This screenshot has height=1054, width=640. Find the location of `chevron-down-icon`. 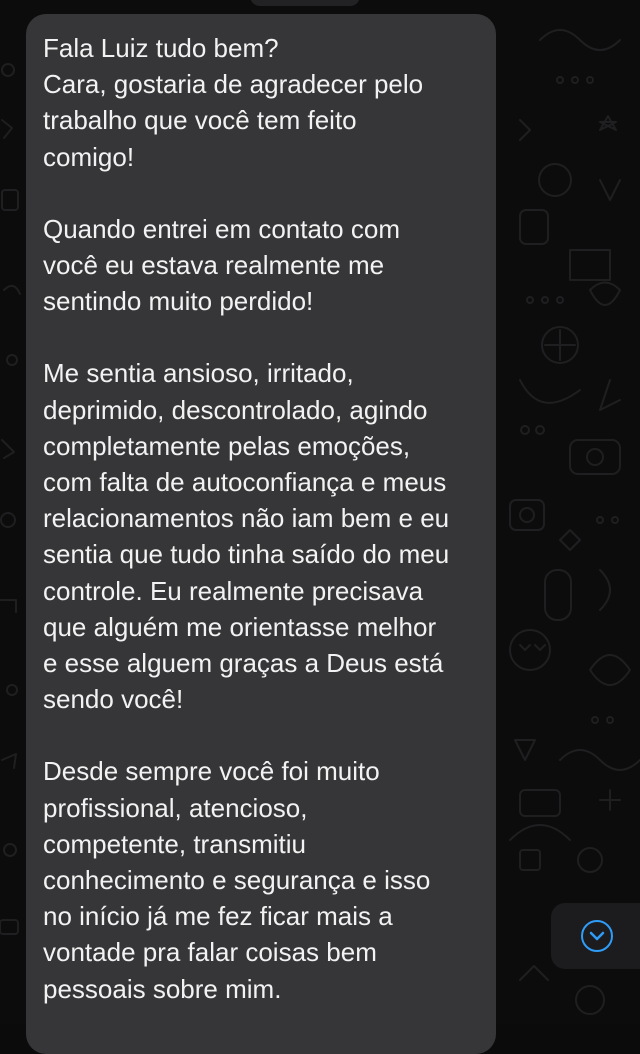

chevron-down-icon is located at coordinates (597, 936).